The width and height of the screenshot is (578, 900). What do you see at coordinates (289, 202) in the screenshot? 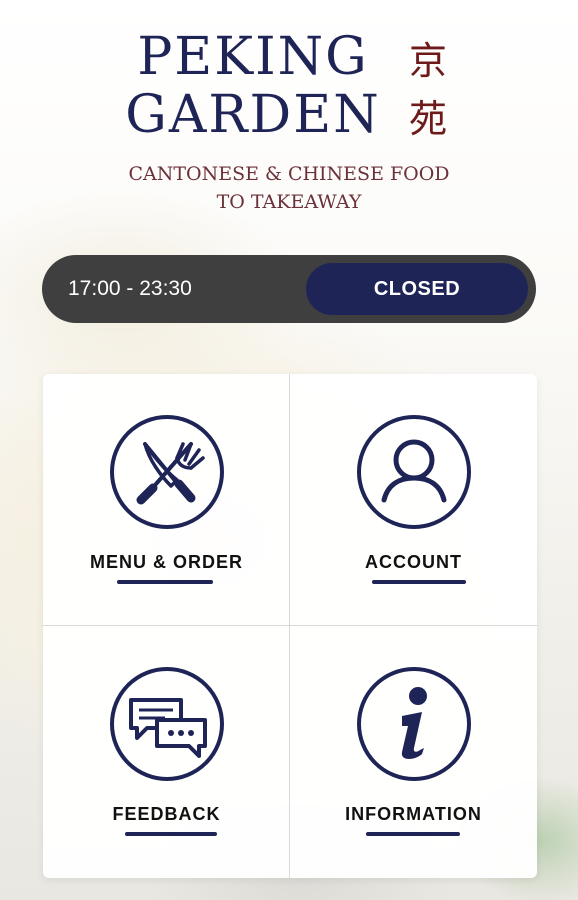
I see `tagline-line-2: TO TAKEAWAY` at bounding box center [289, 202].